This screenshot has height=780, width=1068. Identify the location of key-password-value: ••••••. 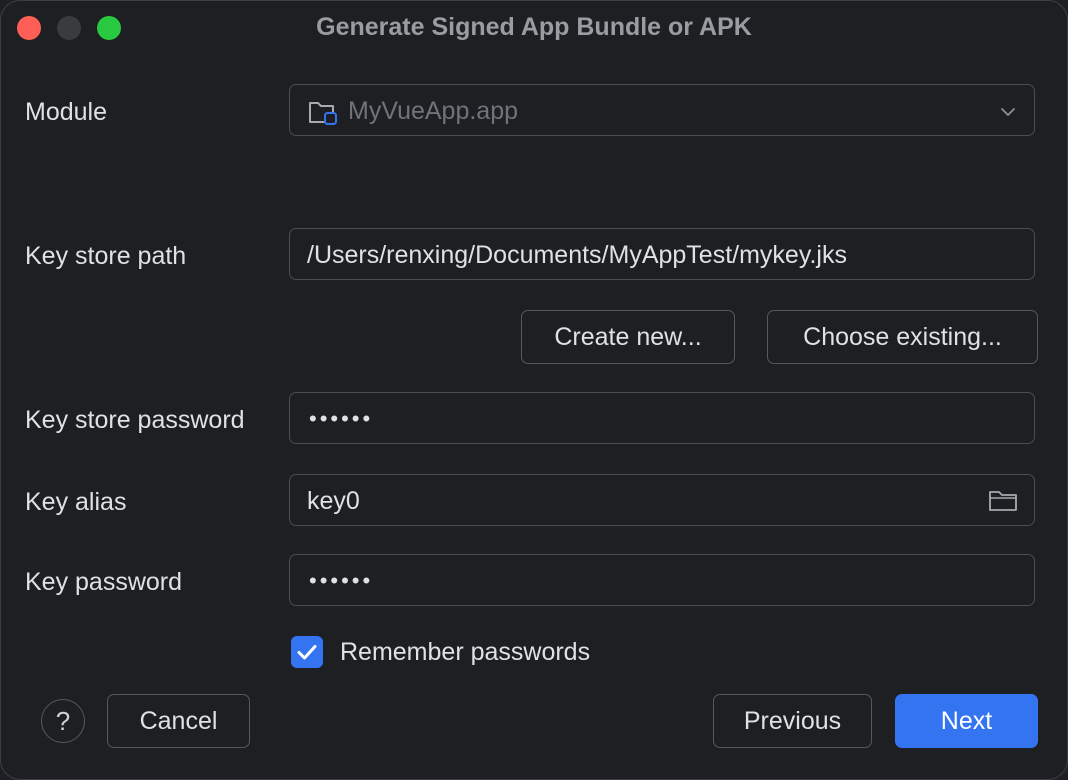
(341, 580).